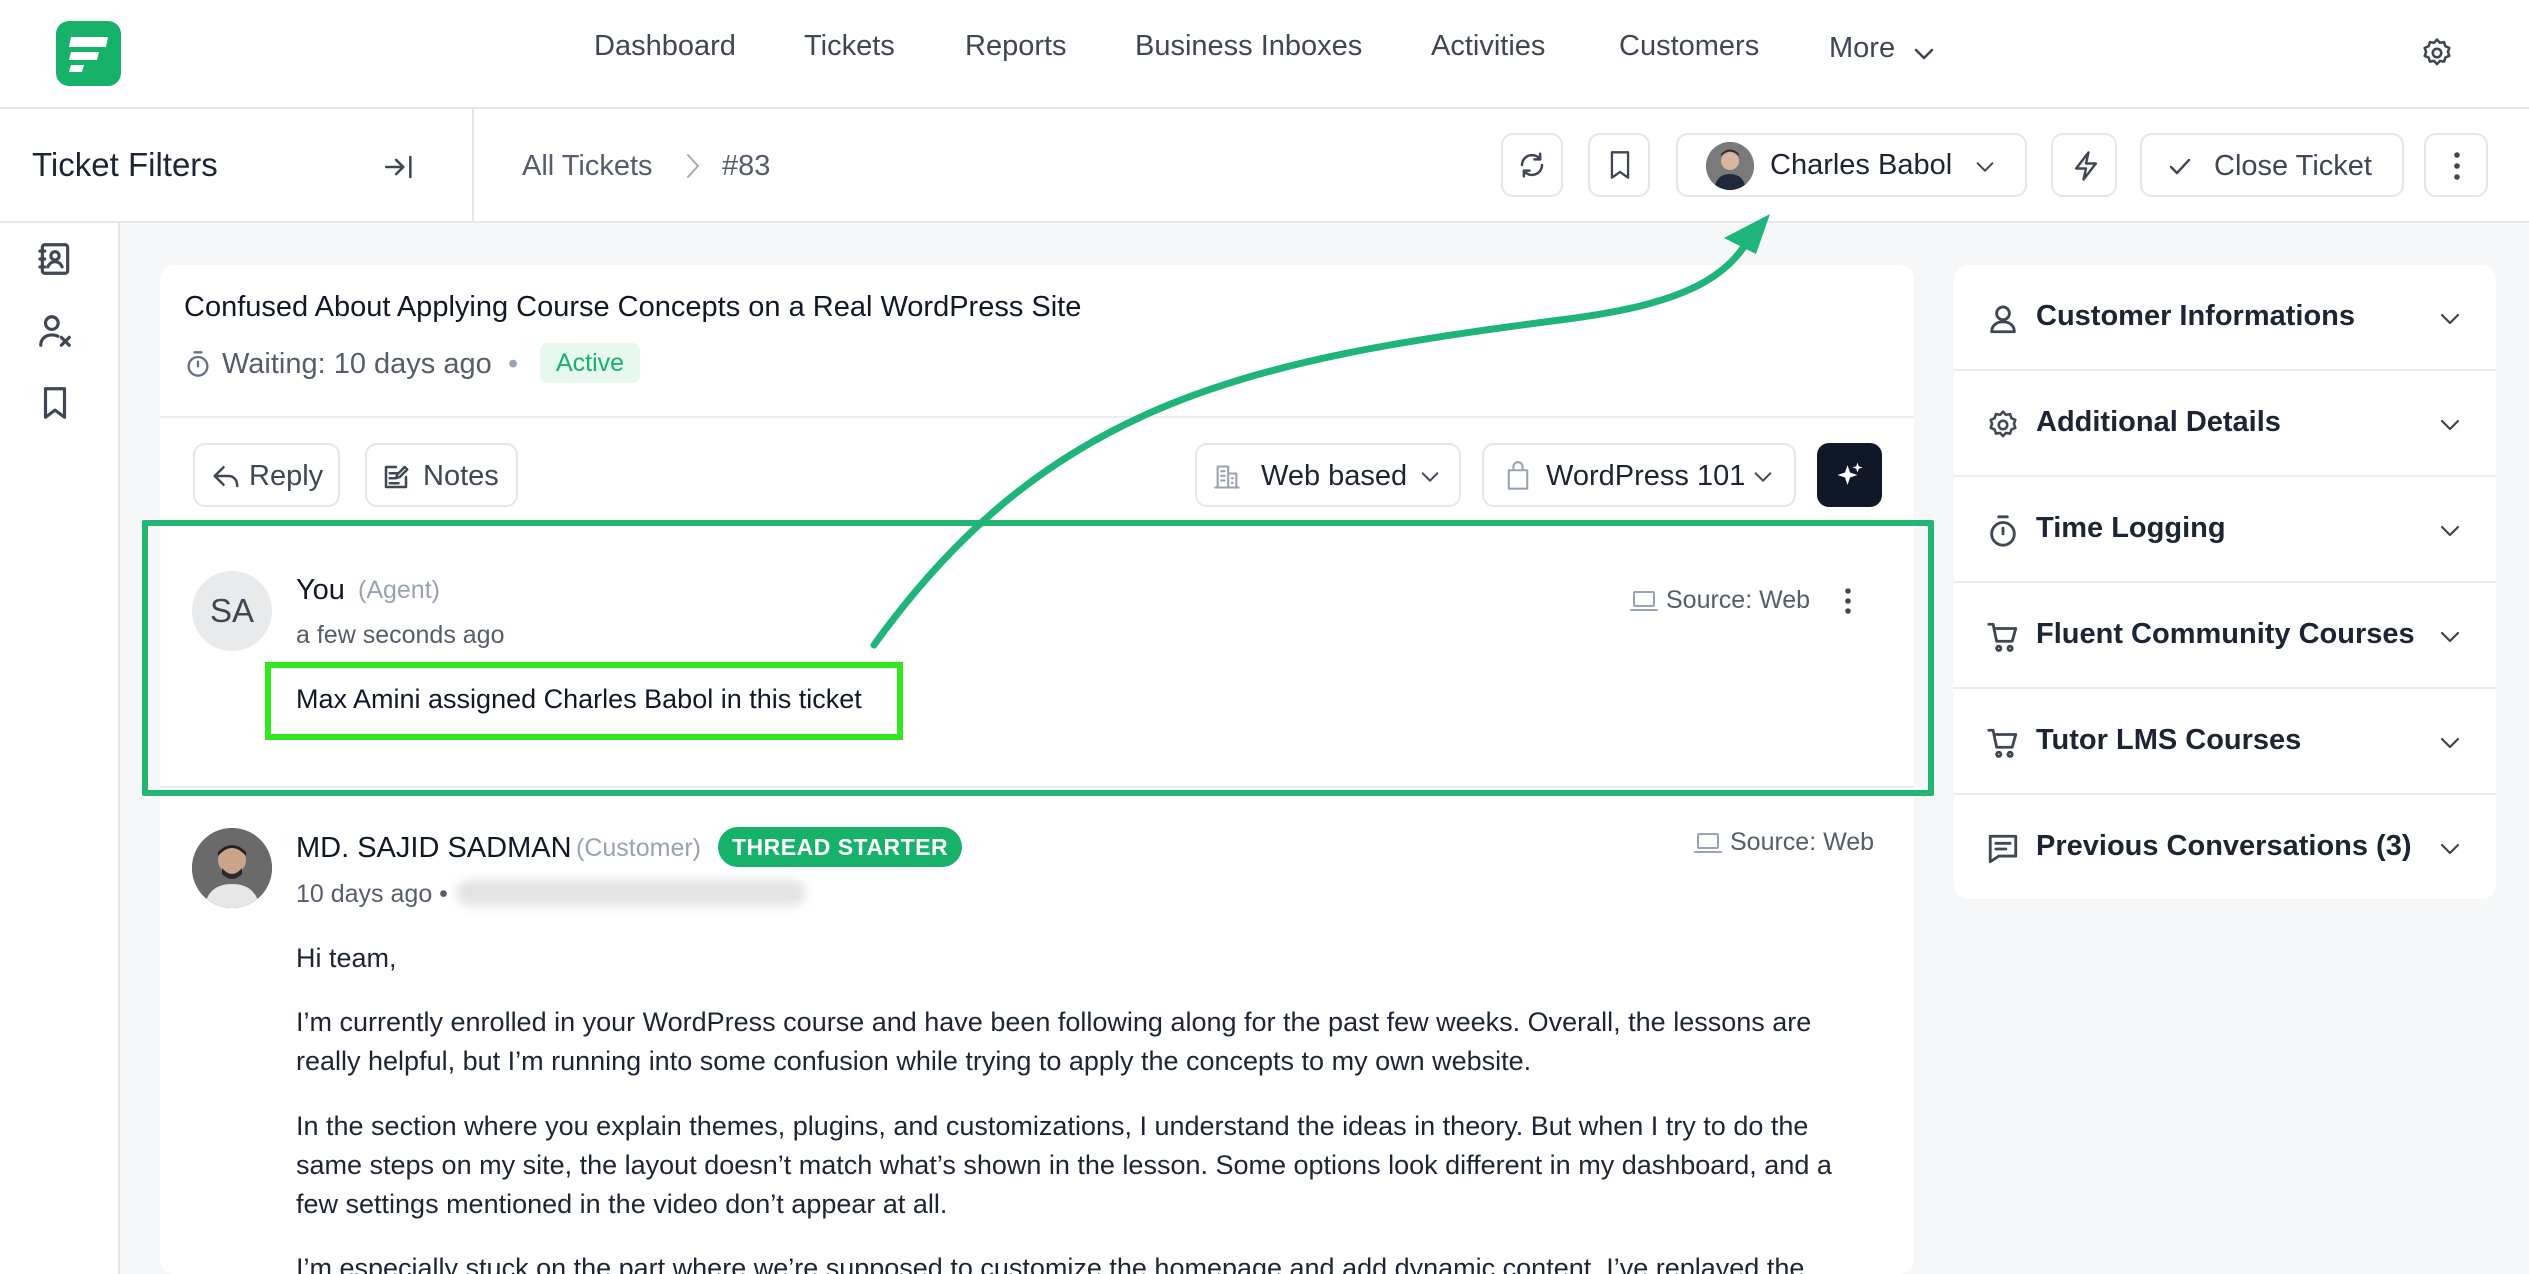  Describe the element at coordinates (639, 848) in the screenshot. I see `customer-role: (Customer)` at that location.